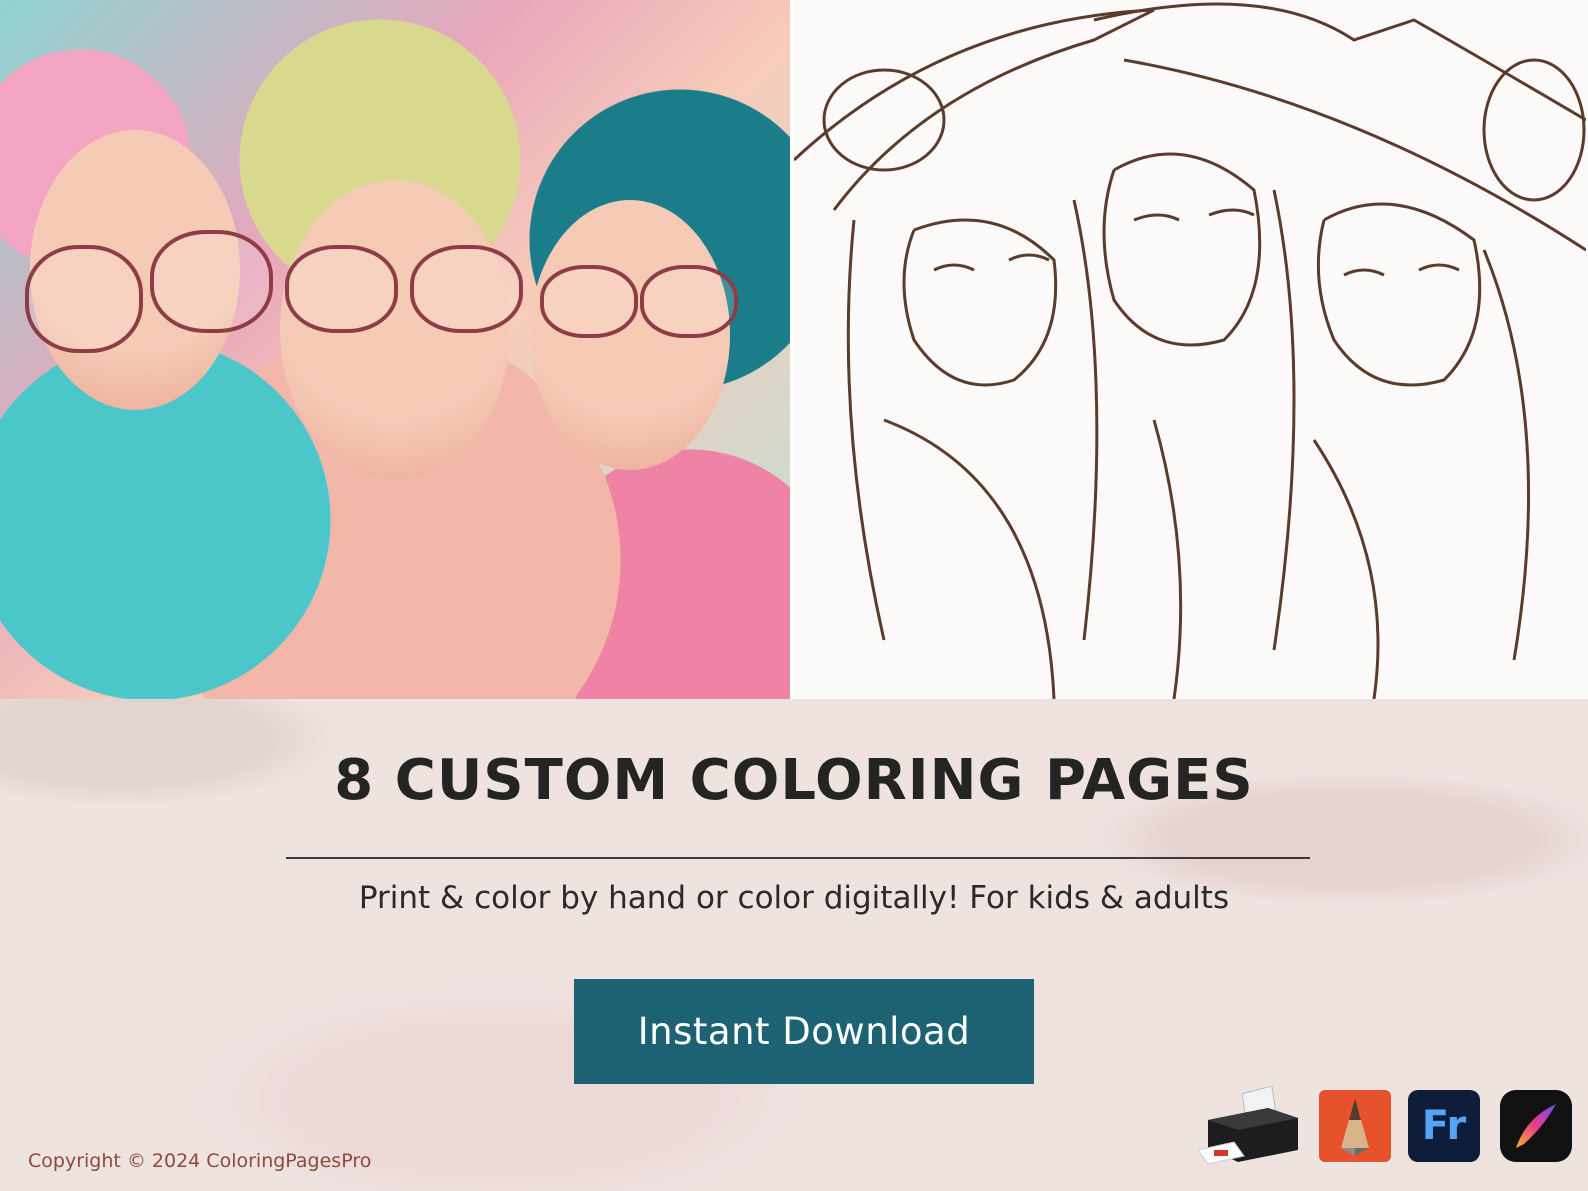  I want to click on sunglasses, so click(84, 299).